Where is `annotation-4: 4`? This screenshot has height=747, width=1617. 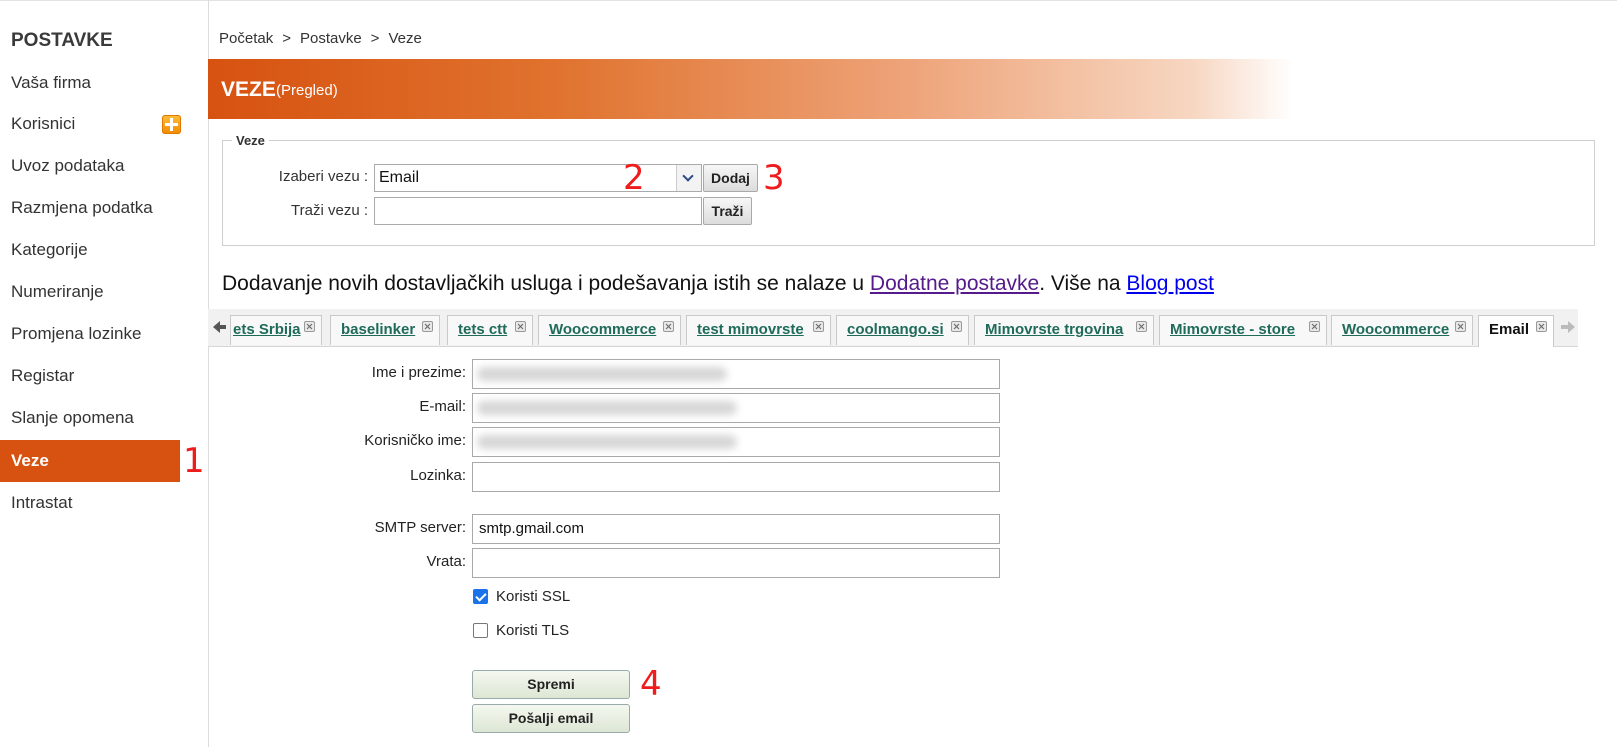 annotation-4: 4 is located at coordinates (651, 684).